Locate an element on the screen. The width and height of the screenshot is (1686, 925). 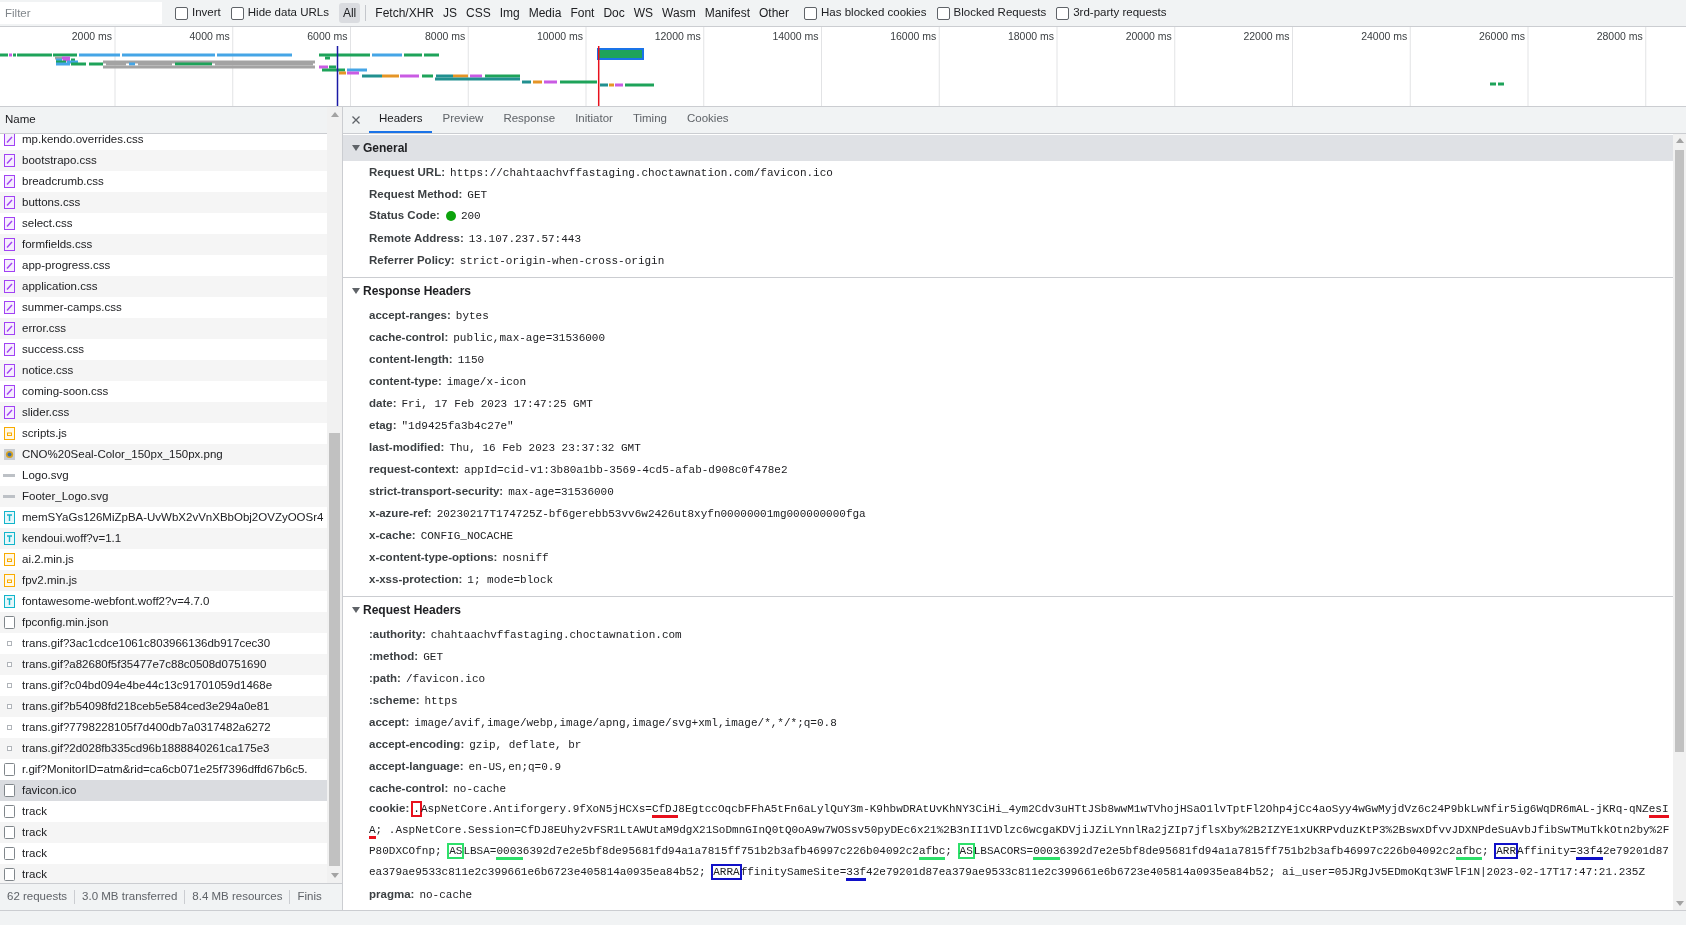
type-filter-button: Font is located at coordinates (582, 13).